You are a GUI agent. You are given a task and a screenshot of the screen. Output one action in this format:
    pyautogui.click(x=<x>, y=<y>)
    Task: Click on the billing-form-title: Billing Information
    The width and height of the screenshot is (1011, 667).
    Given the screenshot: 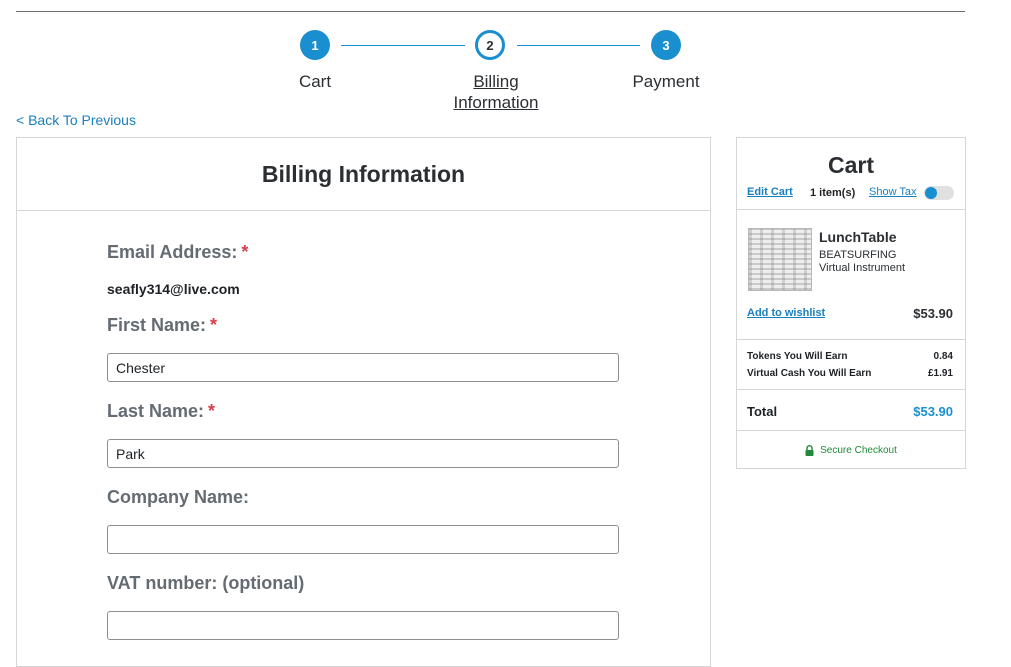 What is the action you would take?
    pyautogui.click(x=363, y=174)
    